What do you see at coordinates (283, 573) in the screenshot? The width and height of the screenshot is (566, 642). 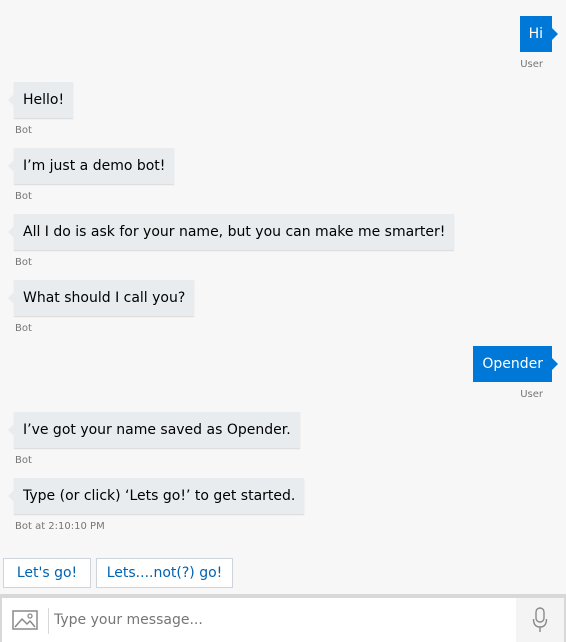 I see `suggested-actions: Let's go! Lets....not(?) go!` at bounding box center [283, 573].